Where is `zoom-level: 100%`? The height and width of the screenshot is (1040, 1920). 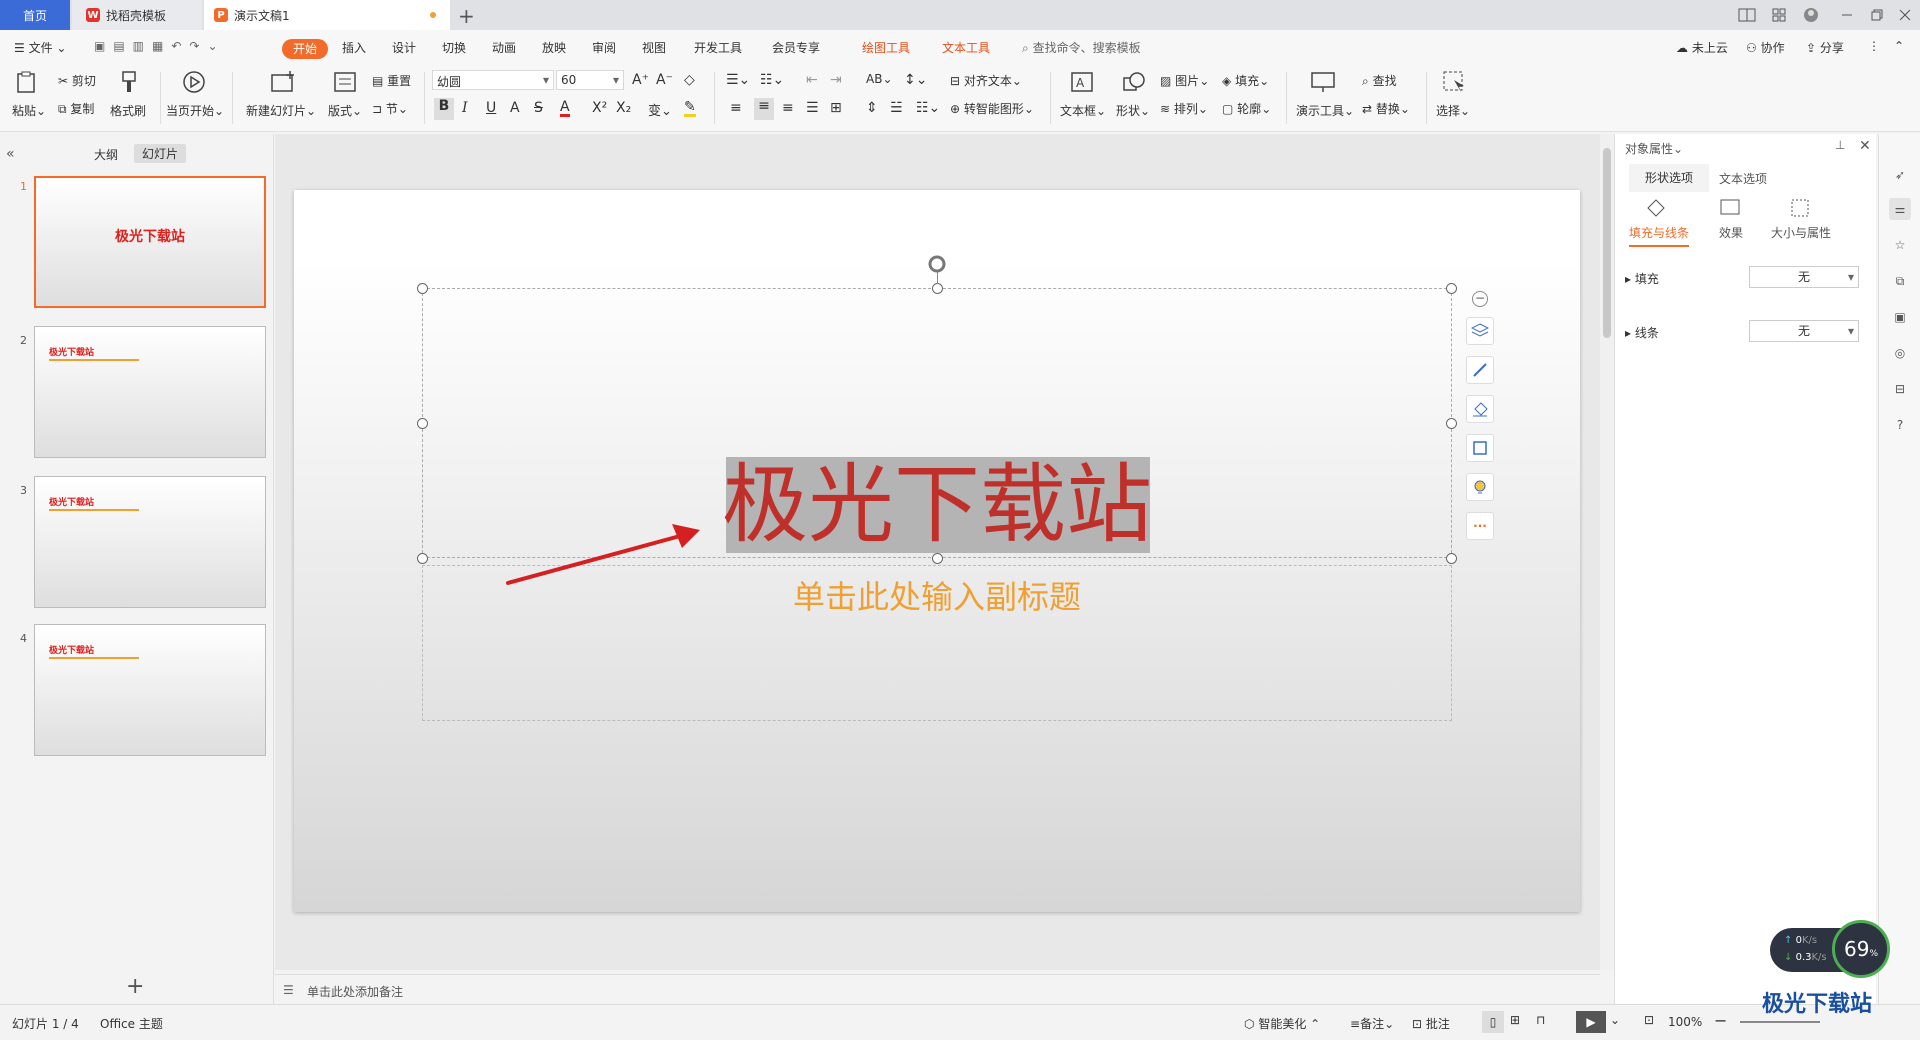
zoom-level: 100% is located at coordinates (1685, 1022).